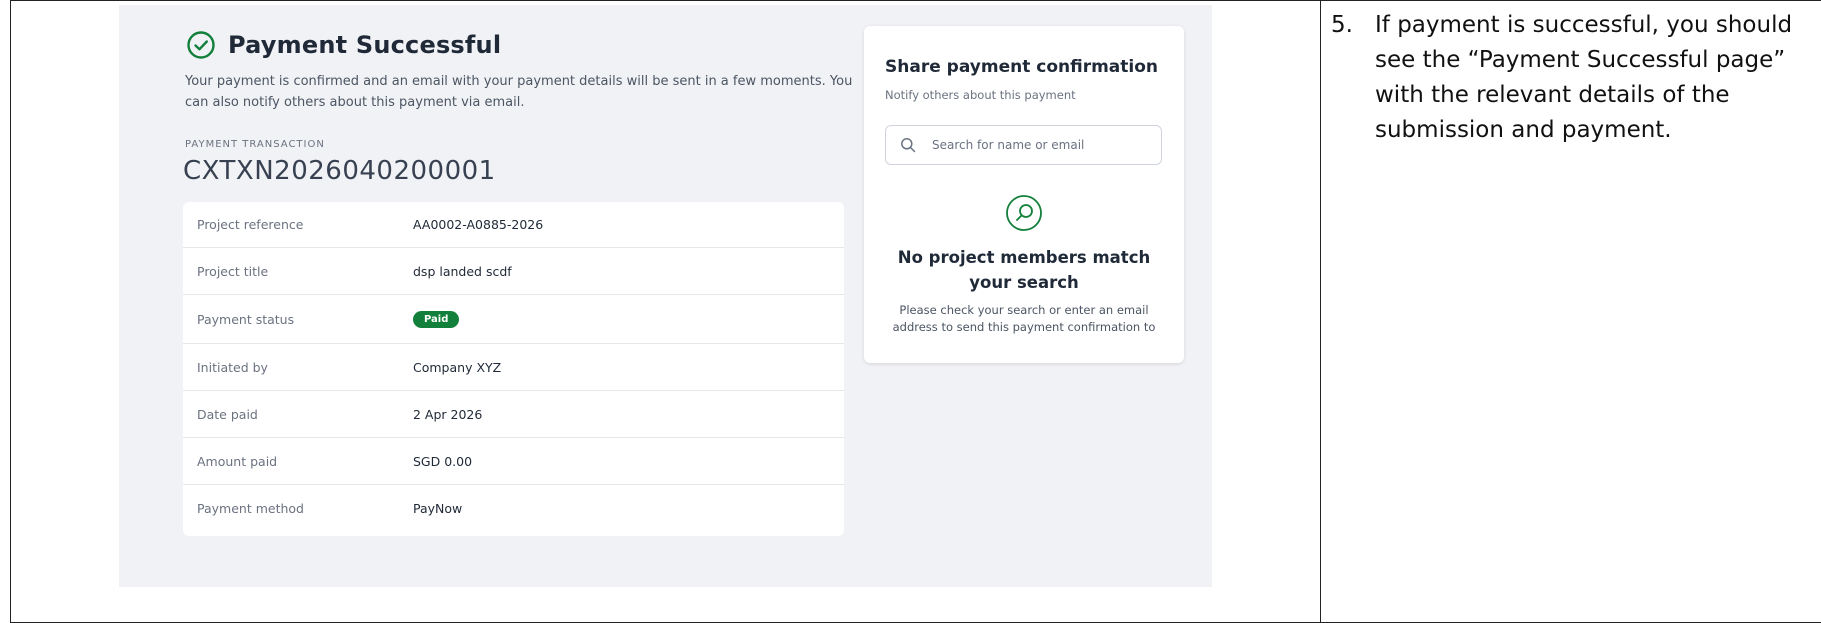  What do you see at coordinates (438, 508) in the screenshot?
I see `detail-value: PayNow` at bounding box center [438, 508].